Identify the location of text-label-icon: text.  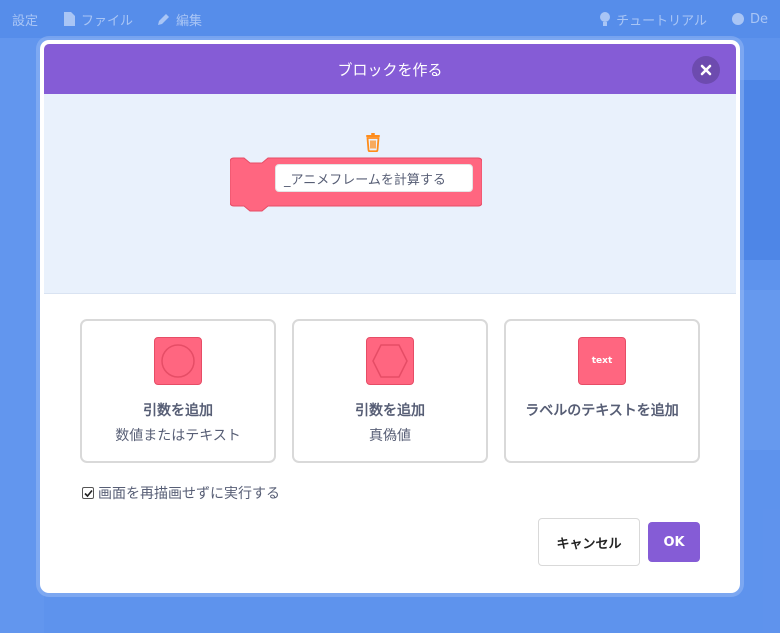
(602, 361).